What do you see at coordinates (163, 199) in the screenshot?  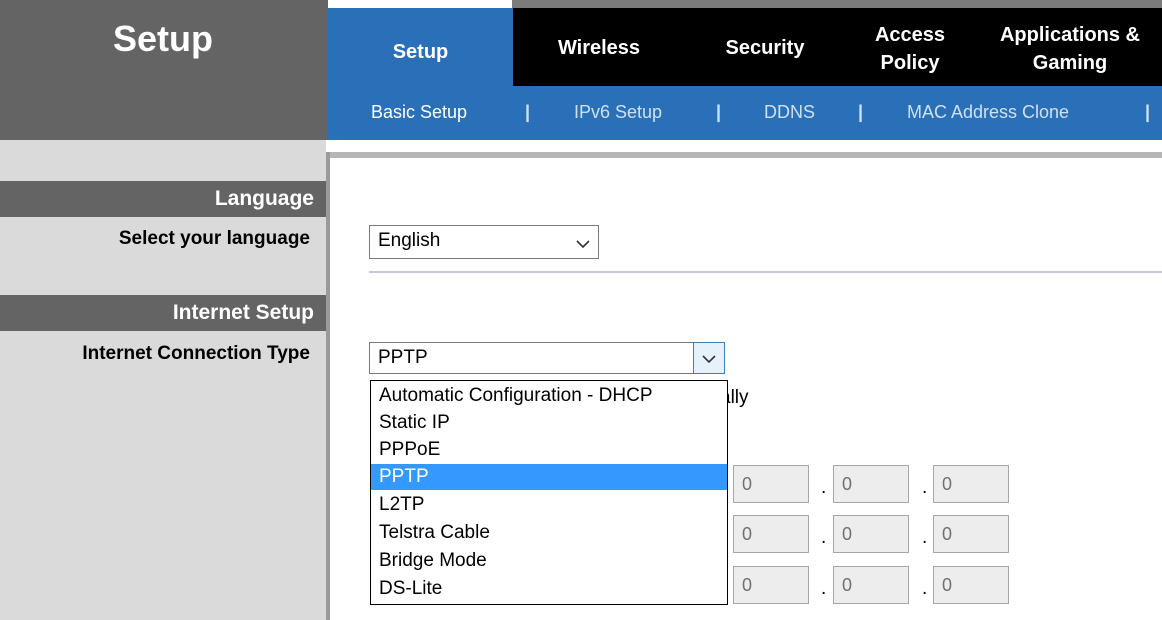 I see `section-header-language: Language` at bounding box center [163, 199].